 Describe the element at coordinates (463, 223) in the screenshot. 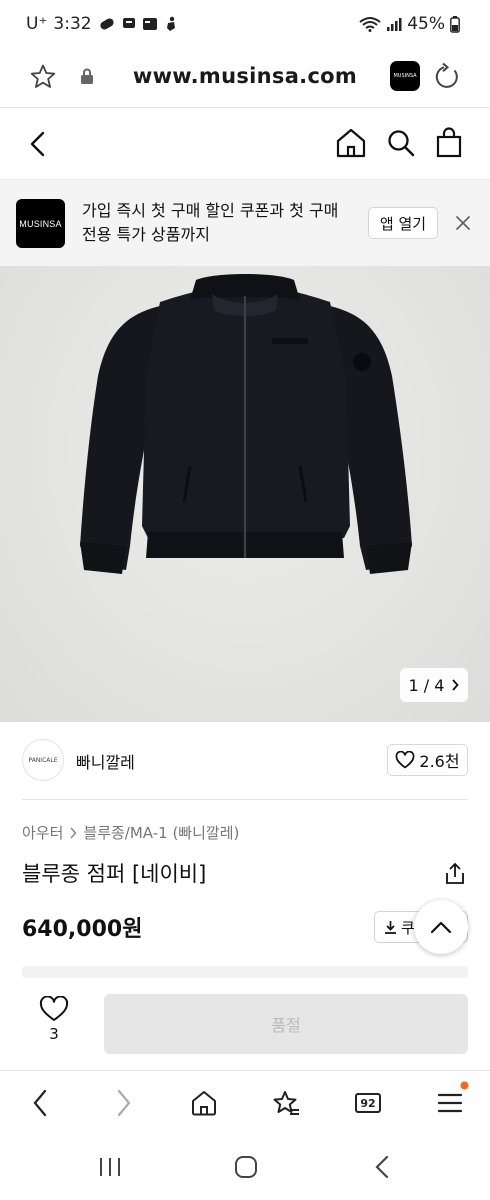

I see `close-icon` at that location.